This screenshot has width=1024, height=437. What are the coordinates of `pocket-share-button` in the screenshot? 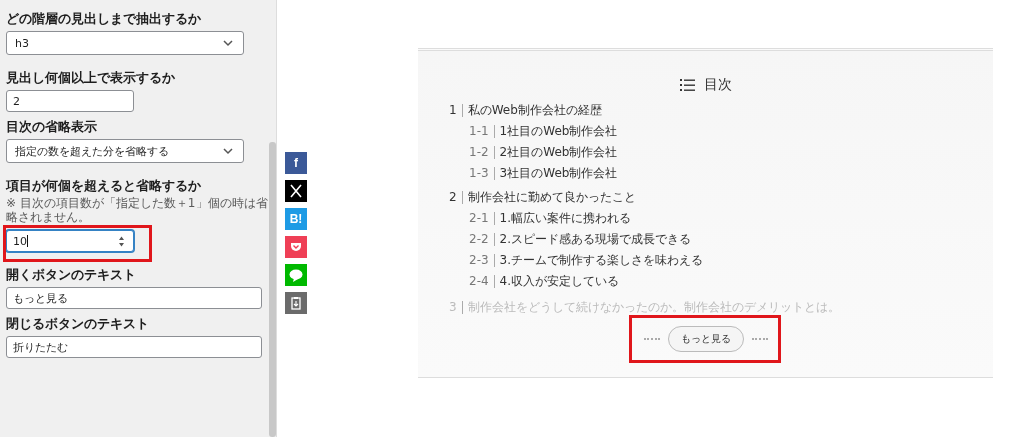 It's located at (296, 247).